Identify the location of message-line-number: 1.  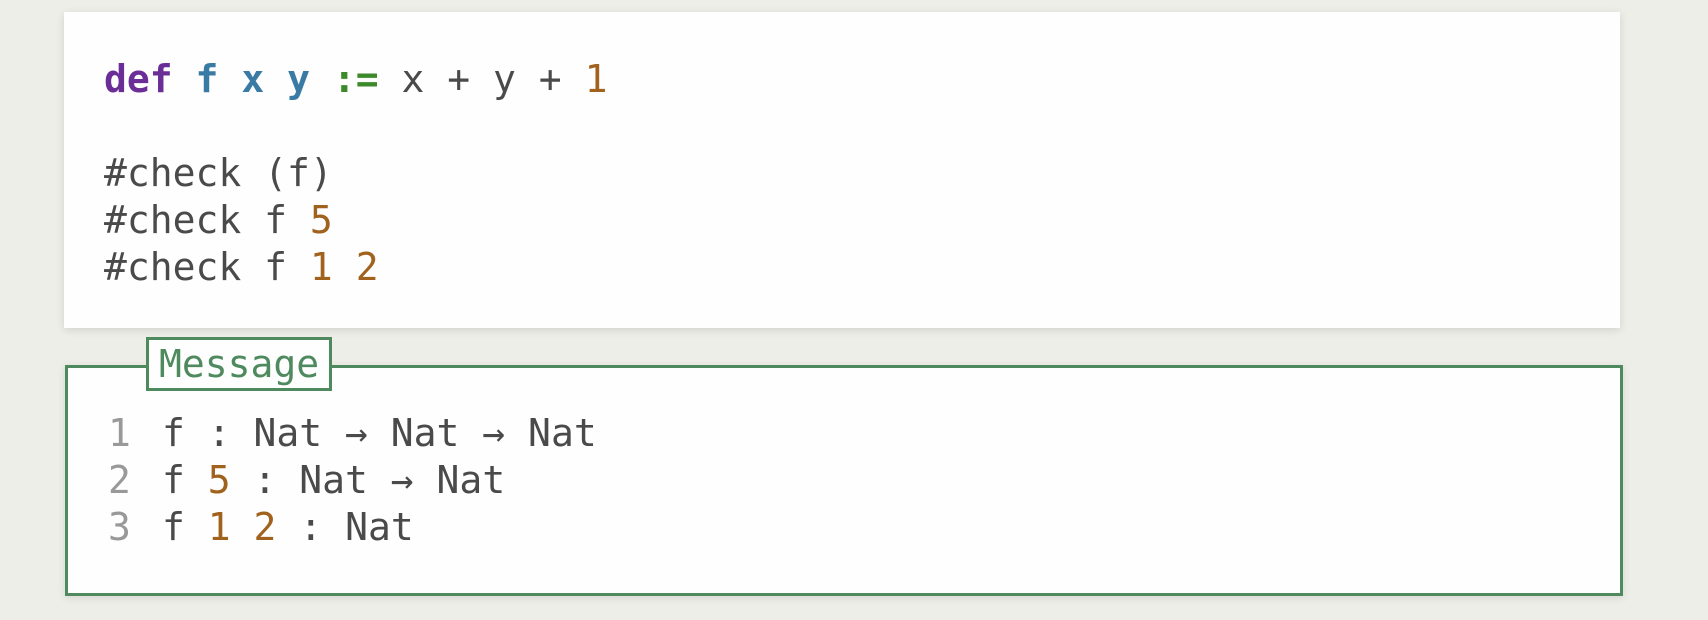
(119, 433).